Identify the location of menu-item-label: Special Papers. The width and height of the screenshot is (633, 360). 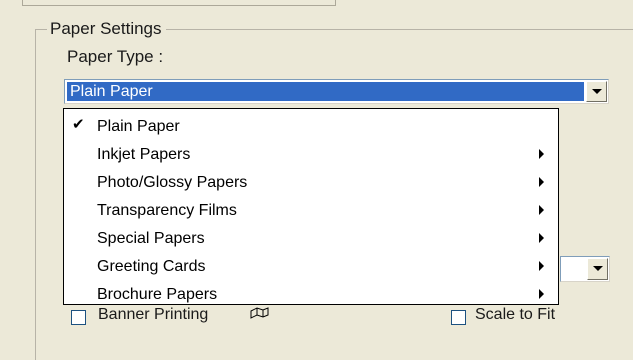
(151, 238).